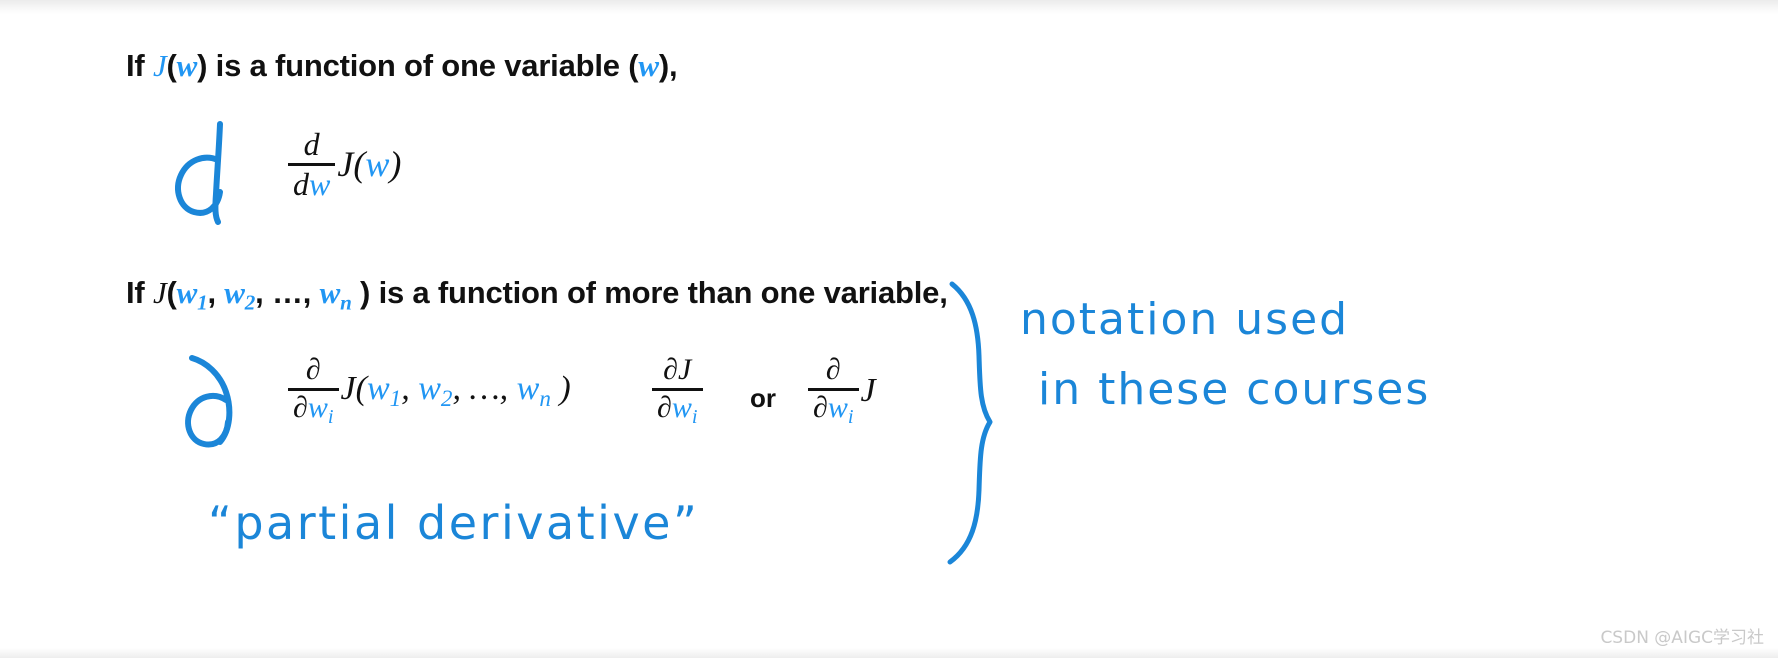 Image resolution: width=1778 pixels, height=658 pixels. I want to click on tail-variable-1: w, so click(378, 388).